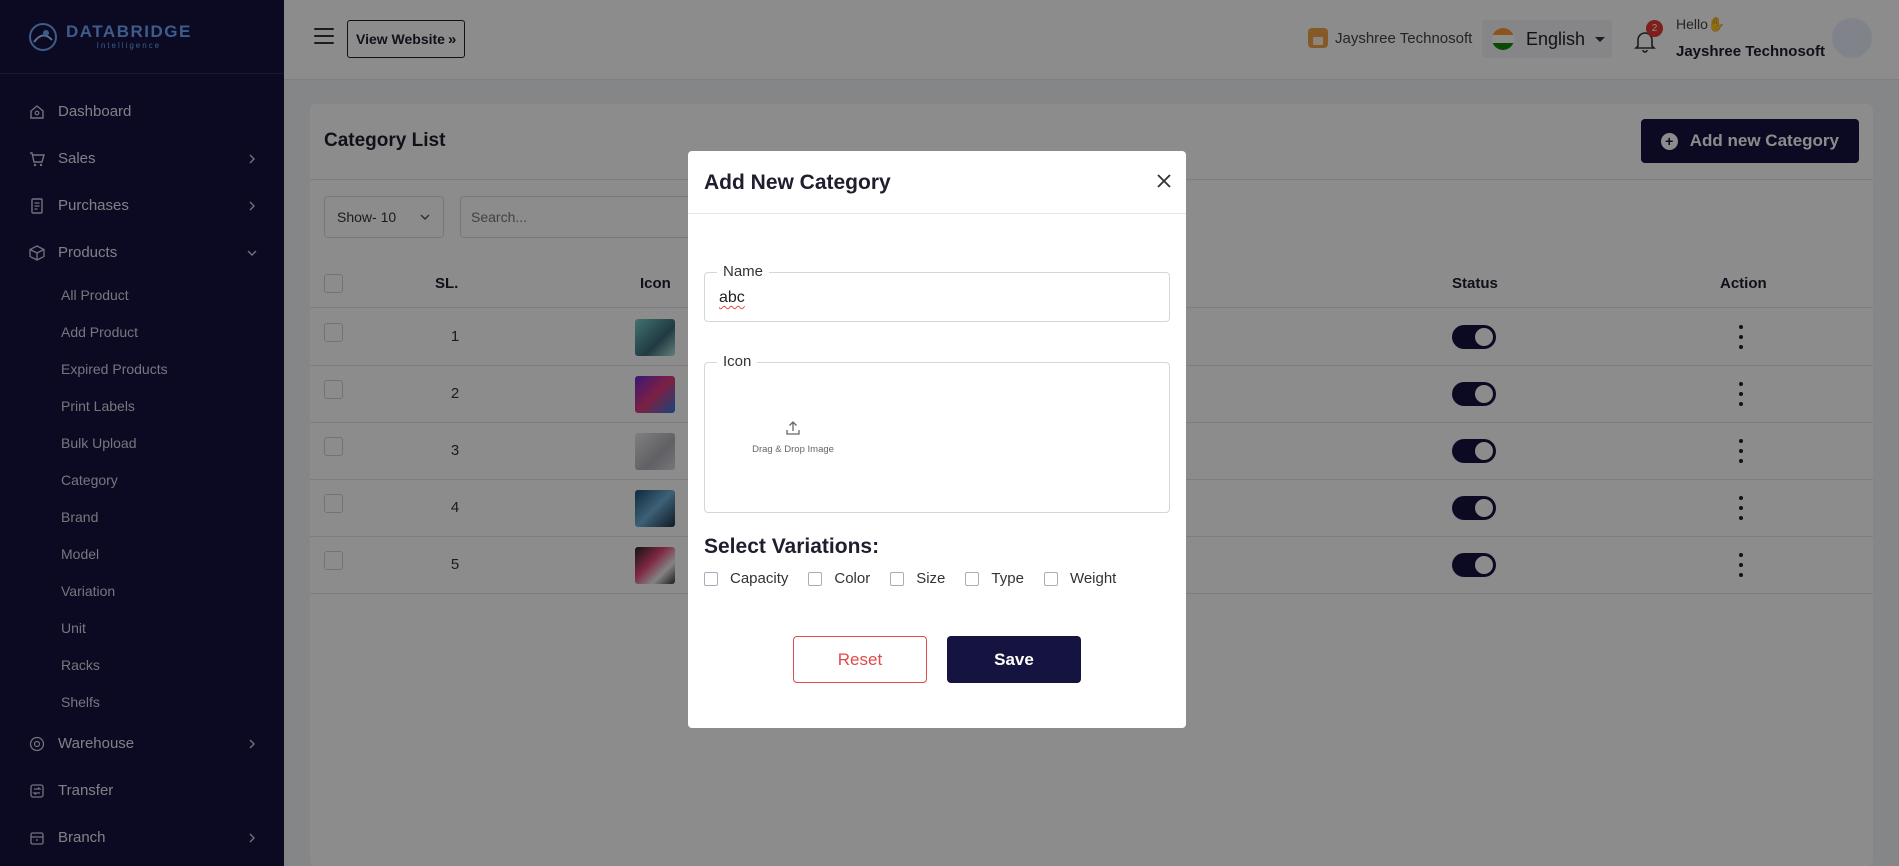 The width and height of the screenshot is (1899, 866). Describe the element at coordinates (737, 361) in the screenshot. I see `icon-label: Icon` at that location.